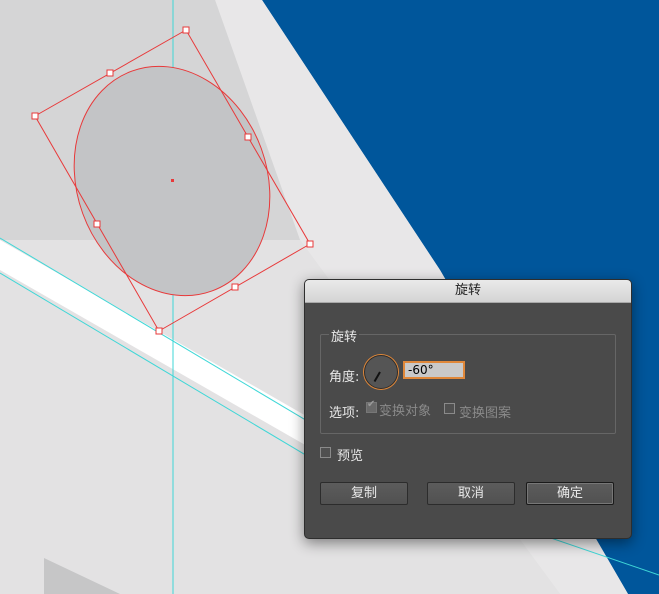 This screenshot has width=659, height=594. Describe the element at coordinates (570, 493) in the screenshot. I see `ok-button: 确定` at that location.